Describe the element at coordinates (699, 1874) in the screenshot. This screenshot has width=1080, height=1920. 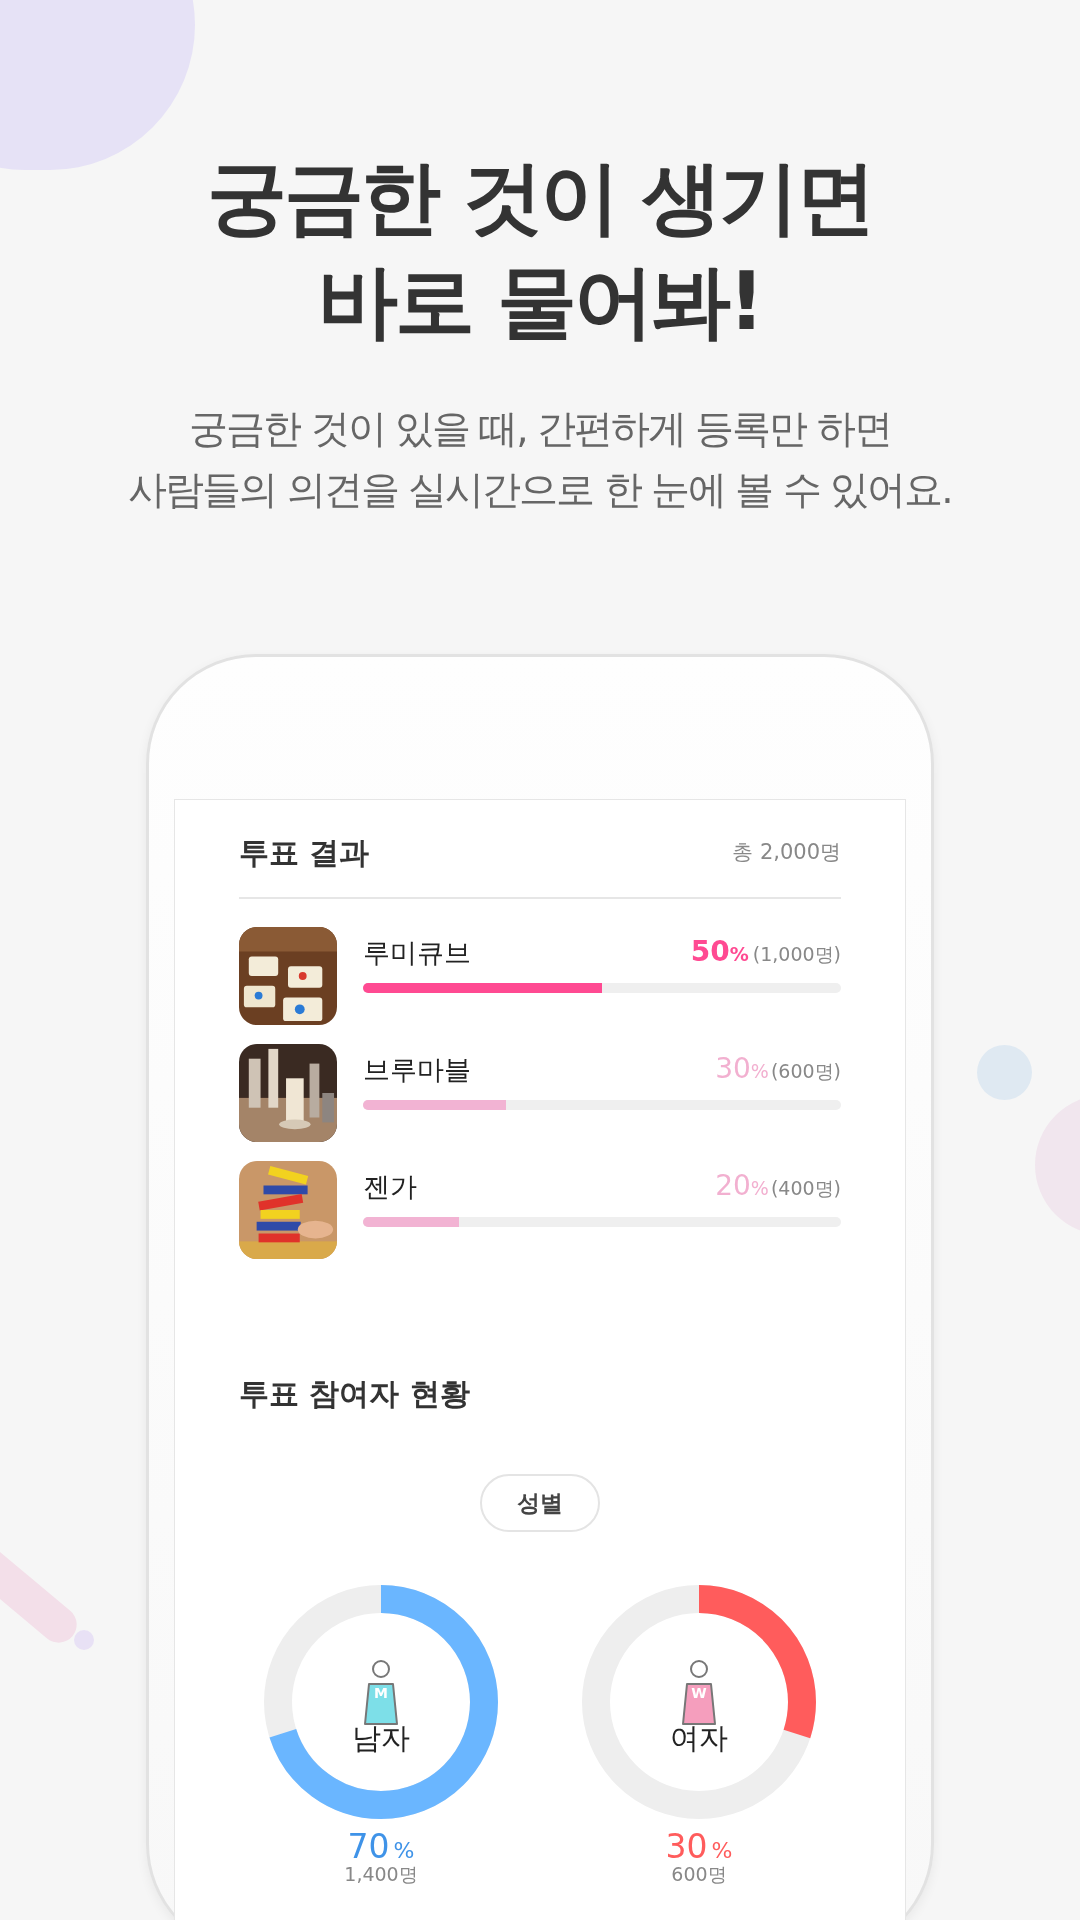
I see `gender-count: 600명` at that location.